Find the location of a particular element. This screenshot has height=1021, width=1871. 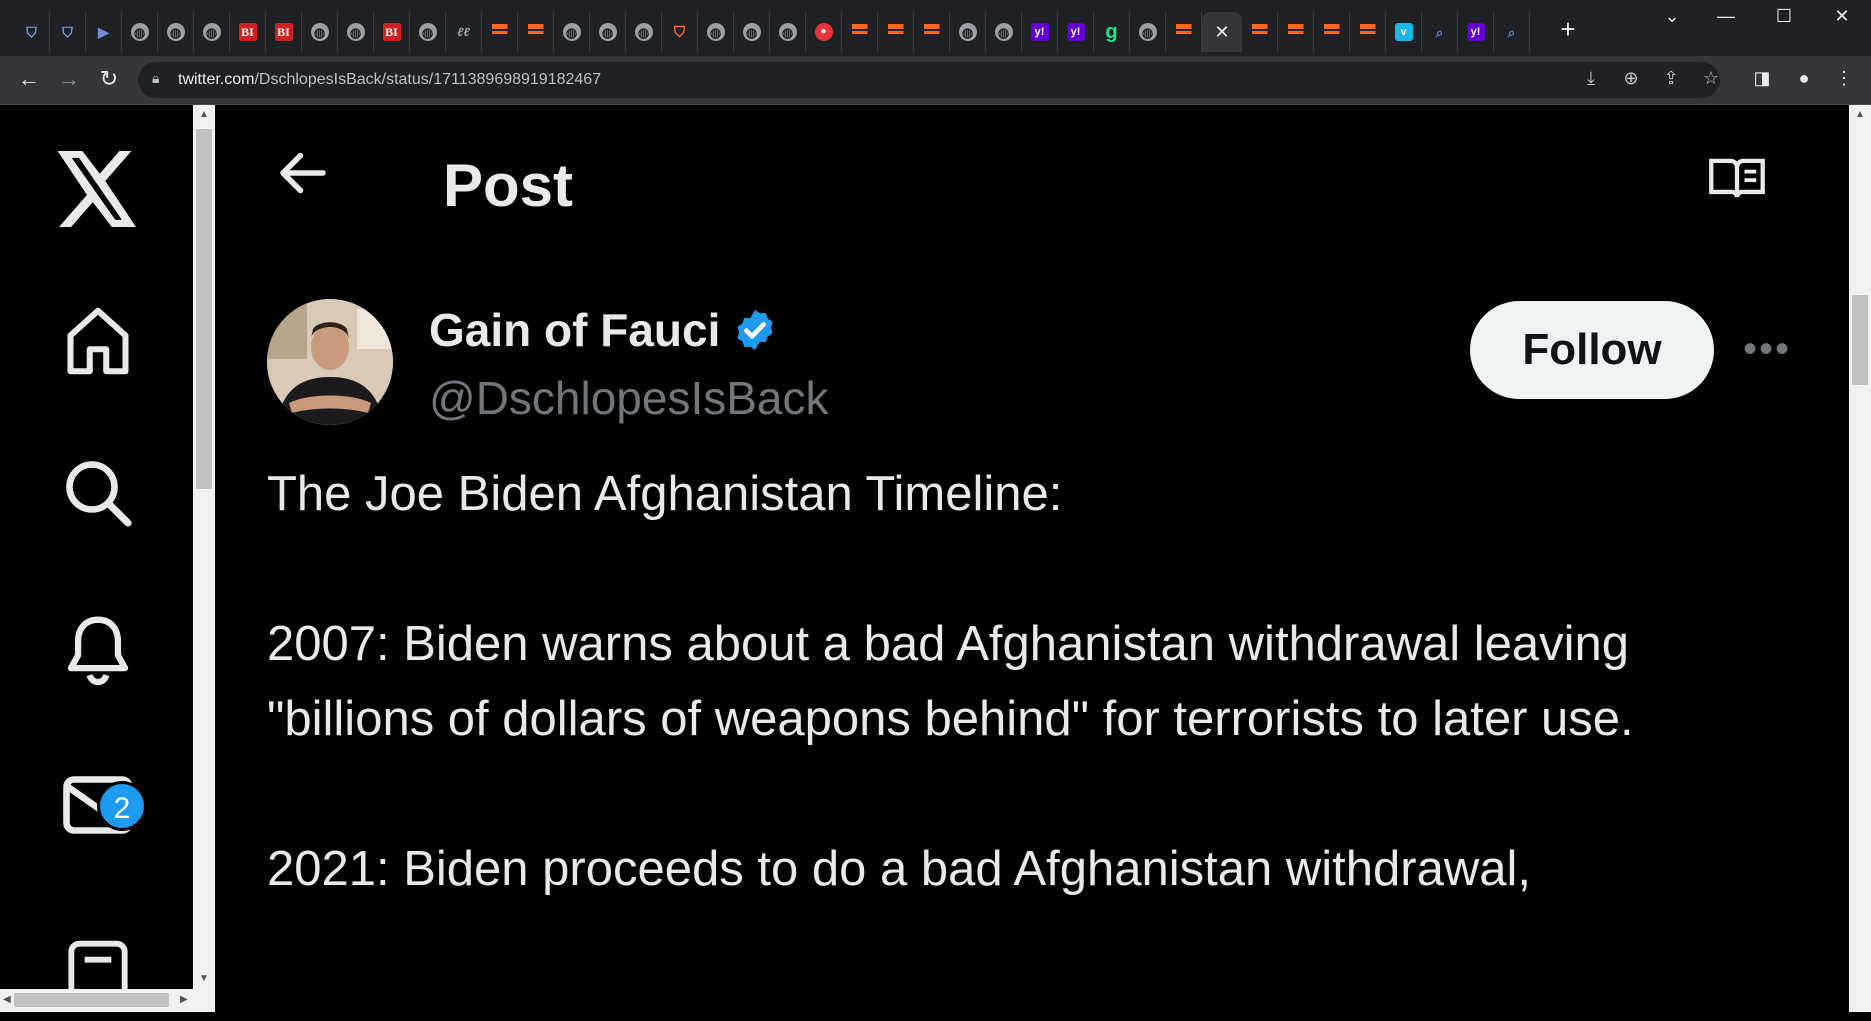

shield-icon: ⛉ is located at coordinates (67, 32).